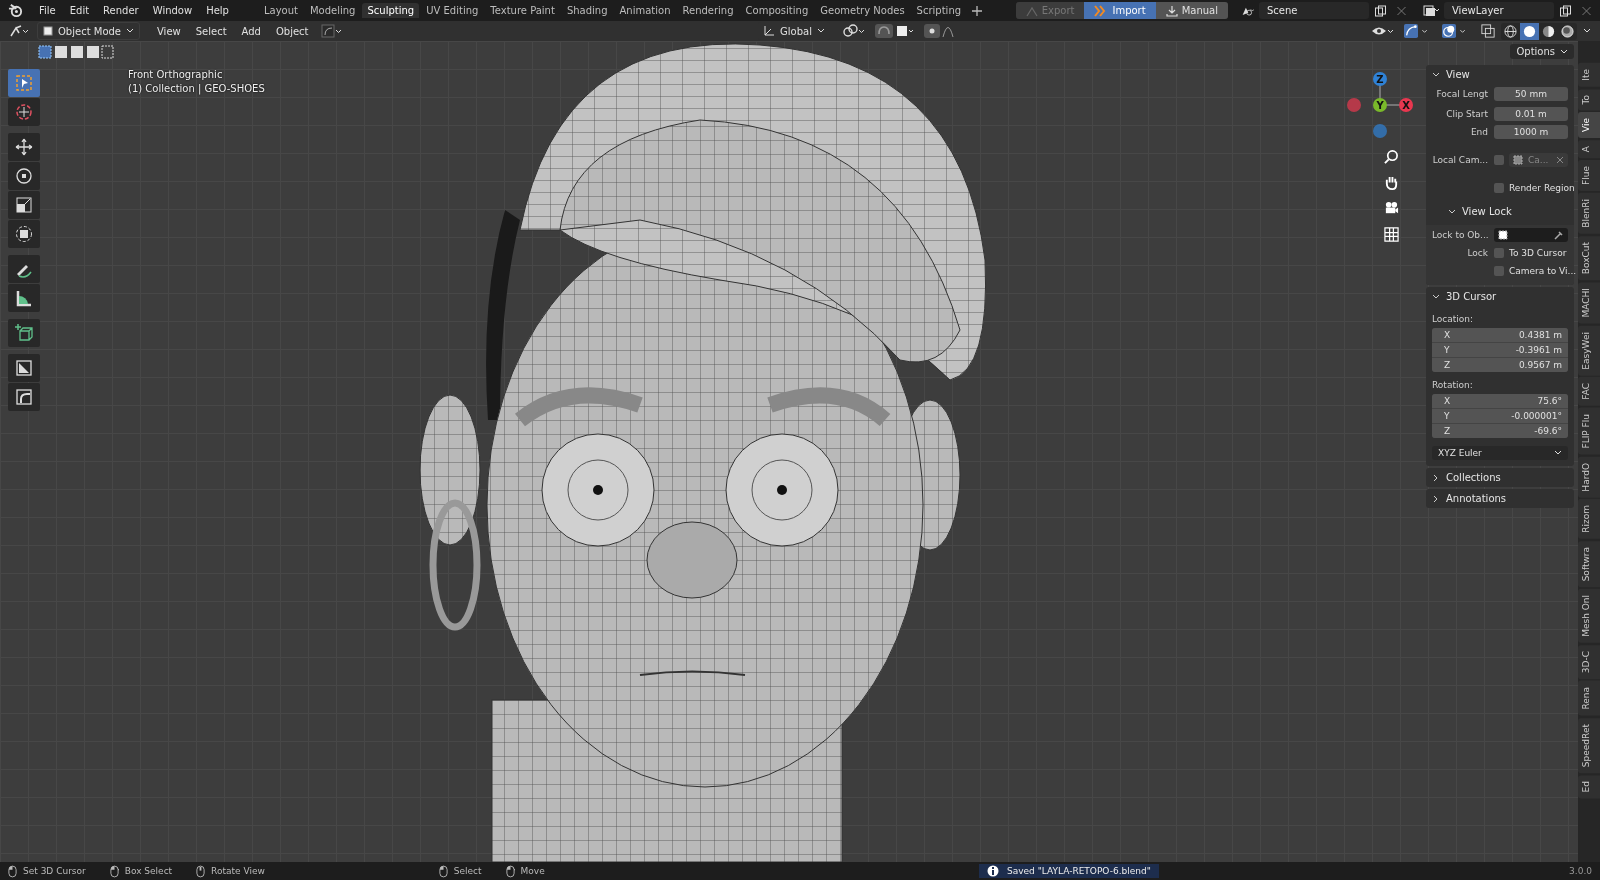 The width and height of the screenshot is (1600, 880). I want to click on menu-item: Add, so click(251, 31).